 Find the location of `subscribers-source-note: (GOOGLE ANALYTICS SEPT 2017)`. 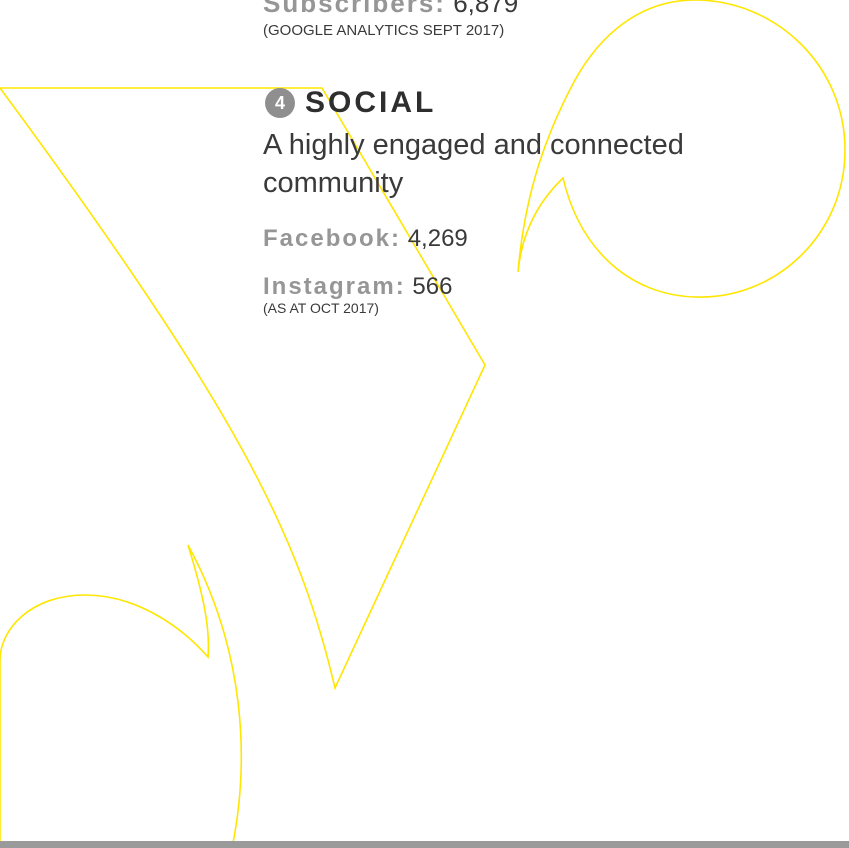

subscribers-source-note: (GOOGLE ANALYTICS SEPT 2017) is located at coordinates (384, 30).